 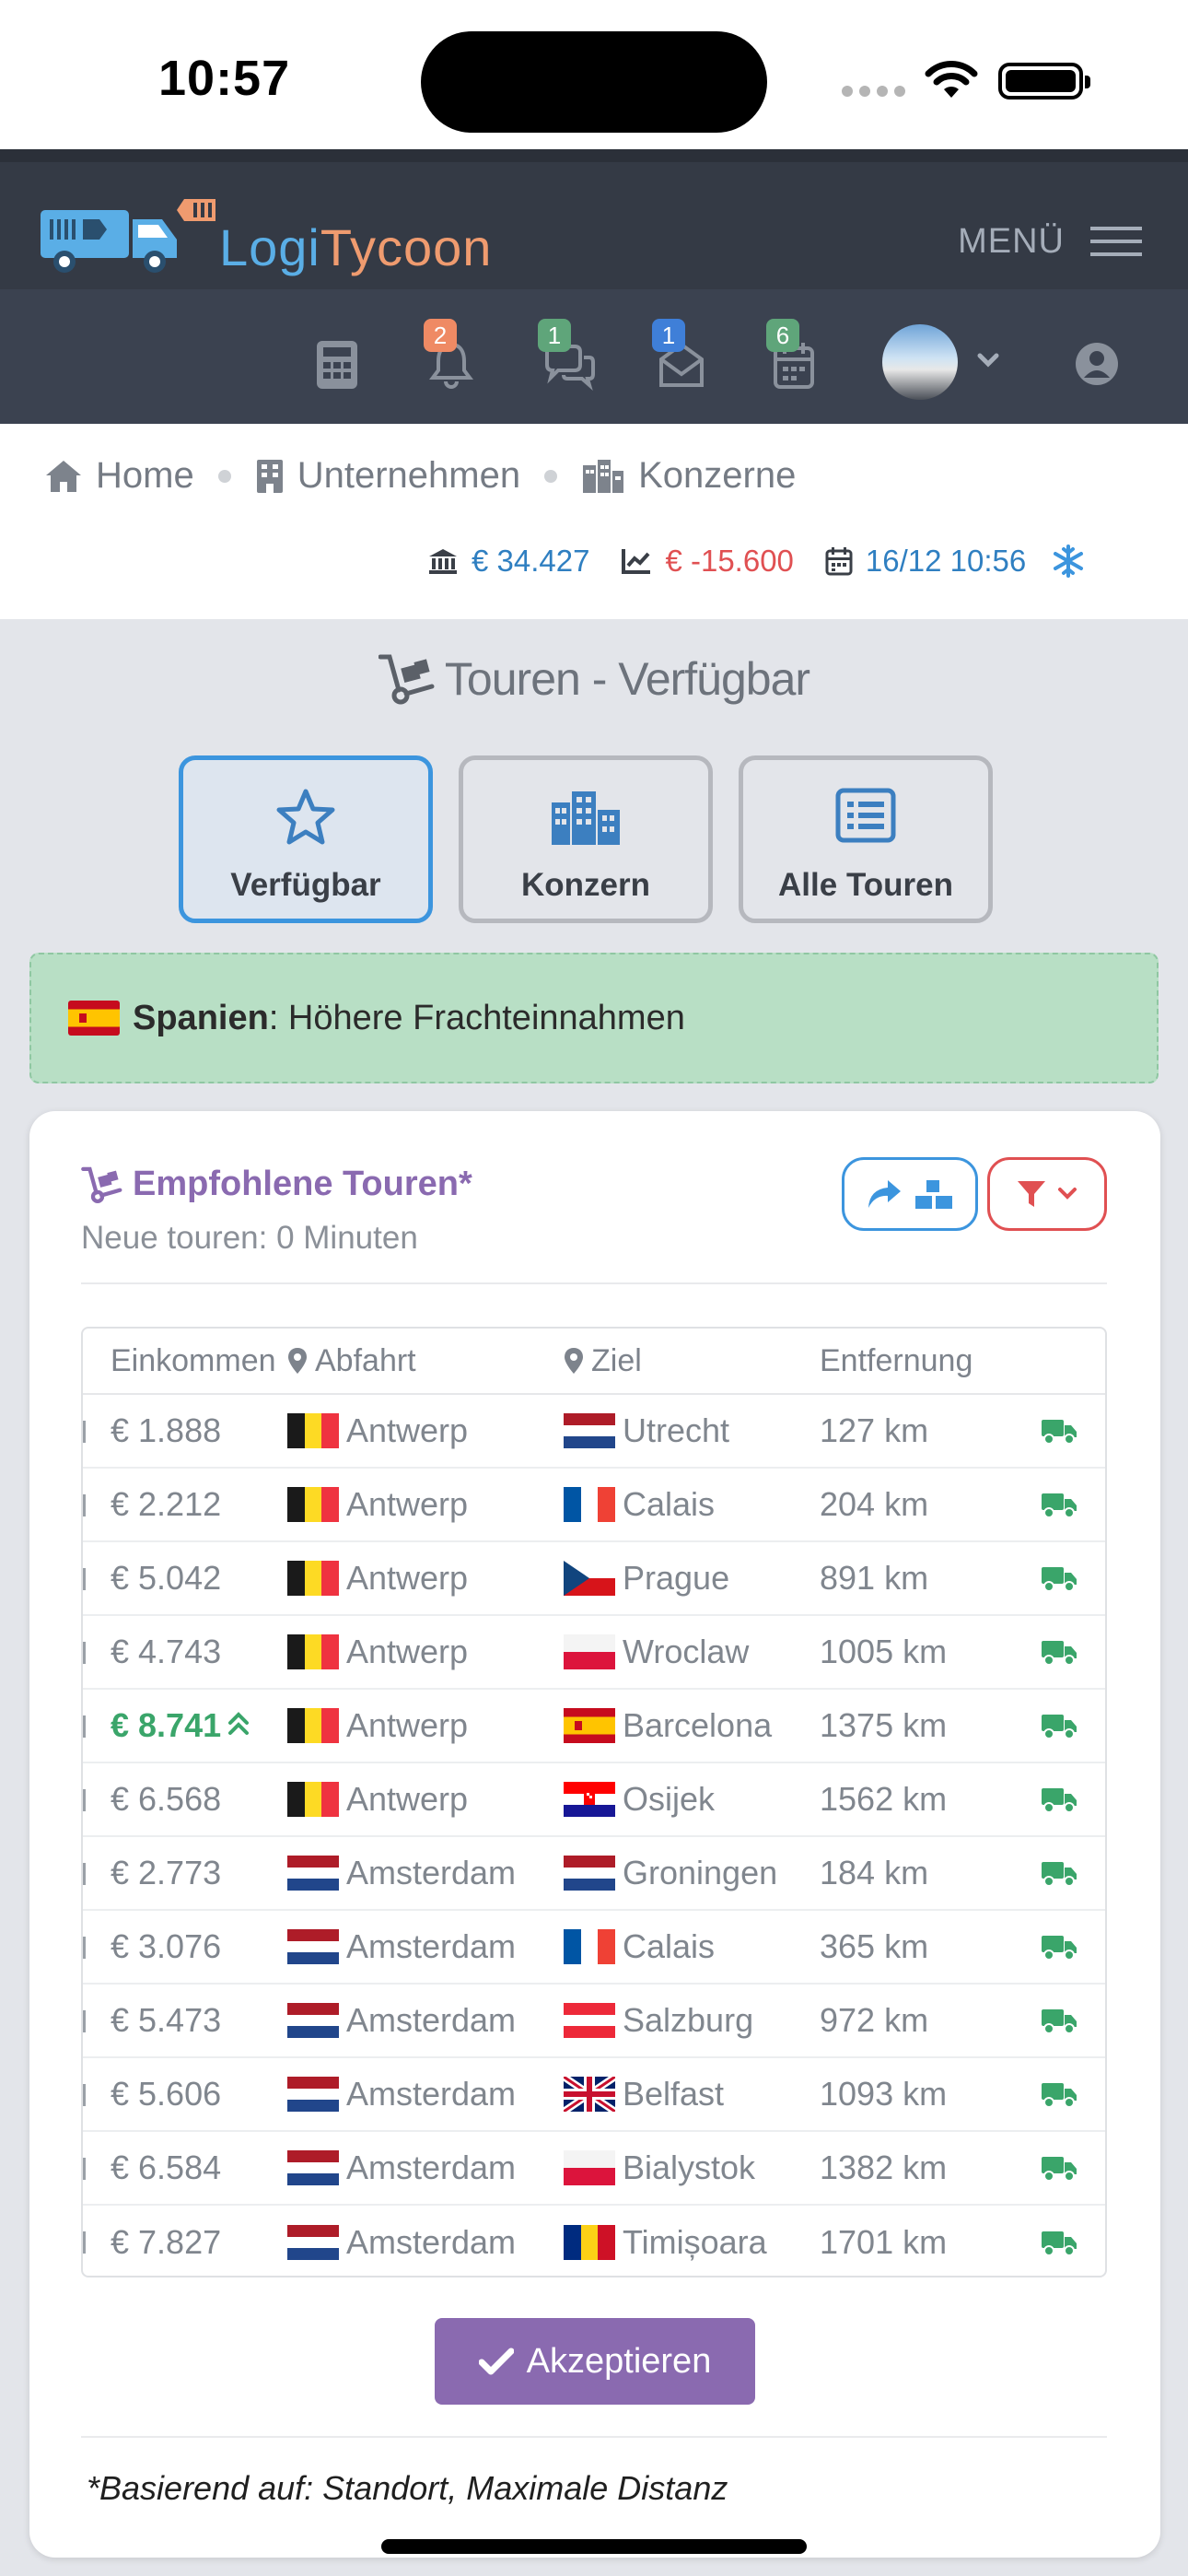 What do you see at coordinates (1068, 561) in the screenshot?
I see `snowflake-icon` at bounding box center [1068, 561].